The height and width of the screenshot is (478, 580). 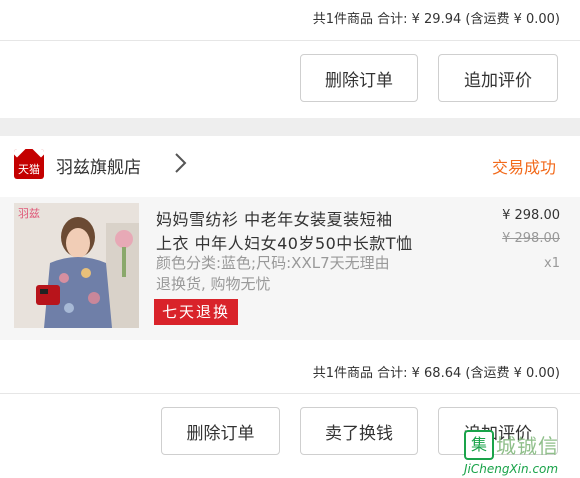 I want to click on site-watermark: 集 城铖信 JiChengXin.com, so click(x=521, y=453).